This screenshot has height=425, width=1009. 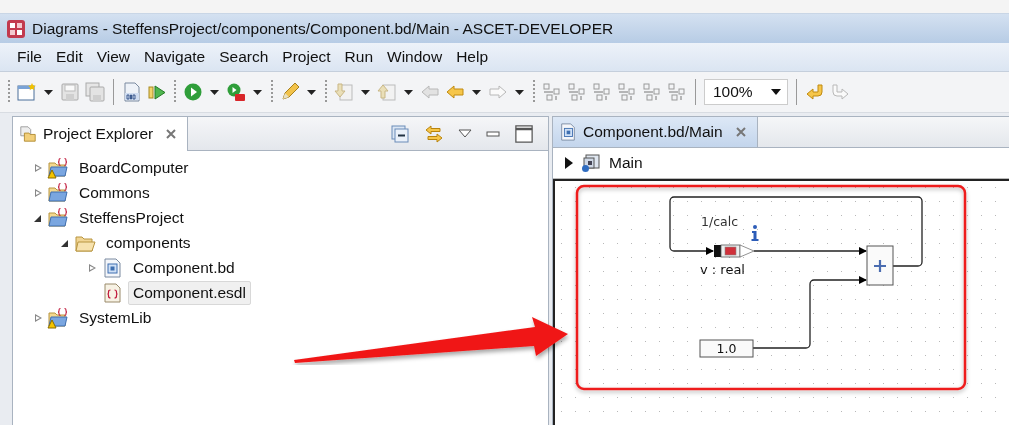 What do you see at coordinates (655, 132) in the screenshot?
I see `editor-tab: Component.bd/Main` at bounding box center [655, 132].